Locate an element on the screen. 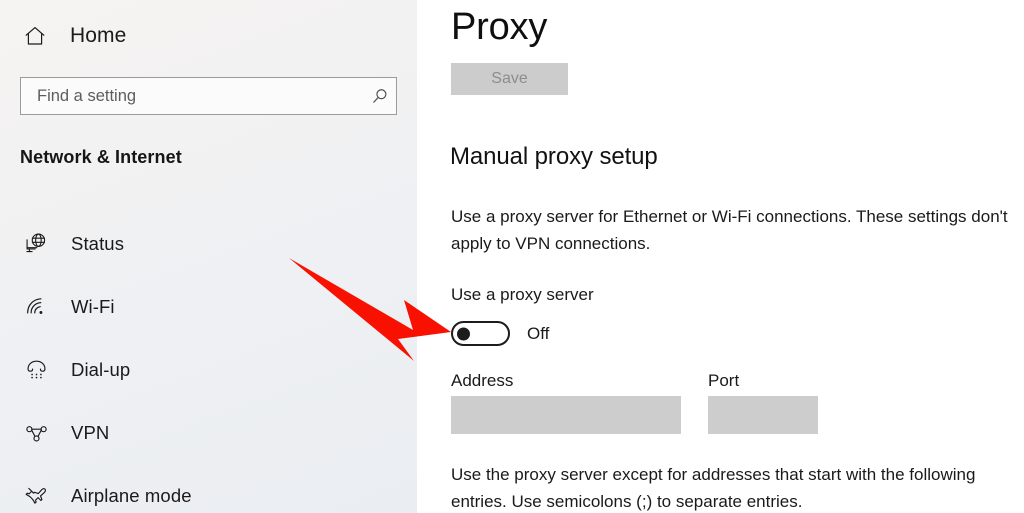 This screenshot has width=1024, height=513. home-label: Home is located at coordinates (98, 35).